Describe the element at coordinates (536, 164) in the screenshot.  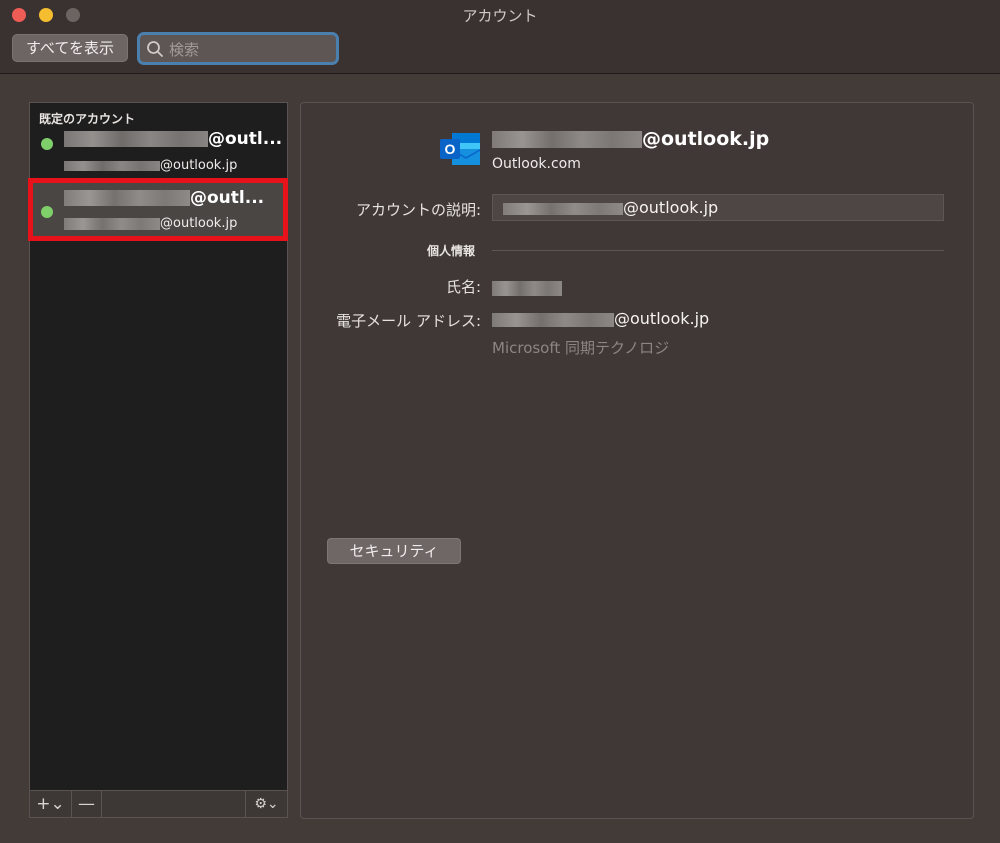
I see `account-type: Outlook.com` at that location.